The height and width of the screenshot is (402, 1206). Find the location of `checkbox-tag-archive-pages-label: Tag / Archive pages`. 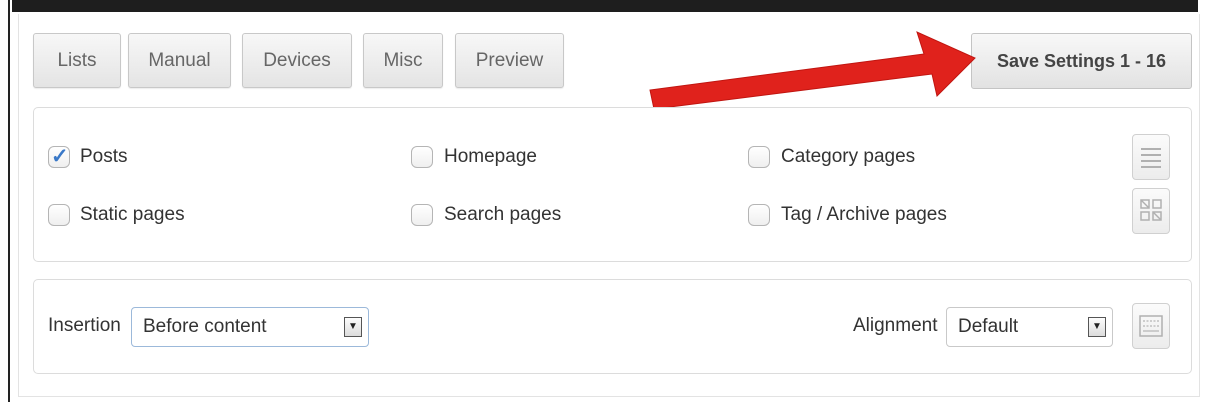

checkbox-tag-archive-pages-label: Tag / Archive pages is located at coordinates (864, 214).